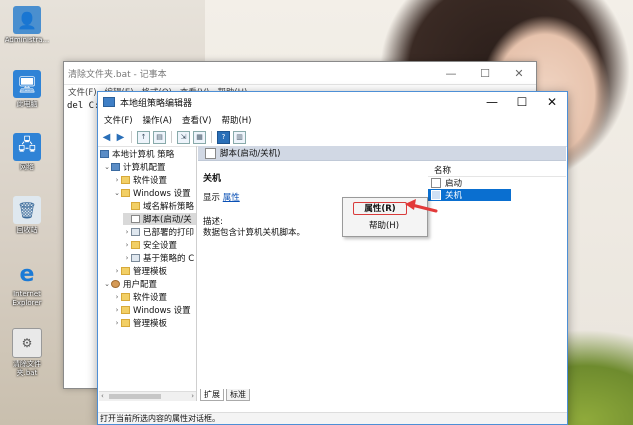 The image size is (633, 425). What do you see at coordinates (27, 84) in the screenshot?
I see `computer-icon: 🖥` at bounding box center [27, 84].